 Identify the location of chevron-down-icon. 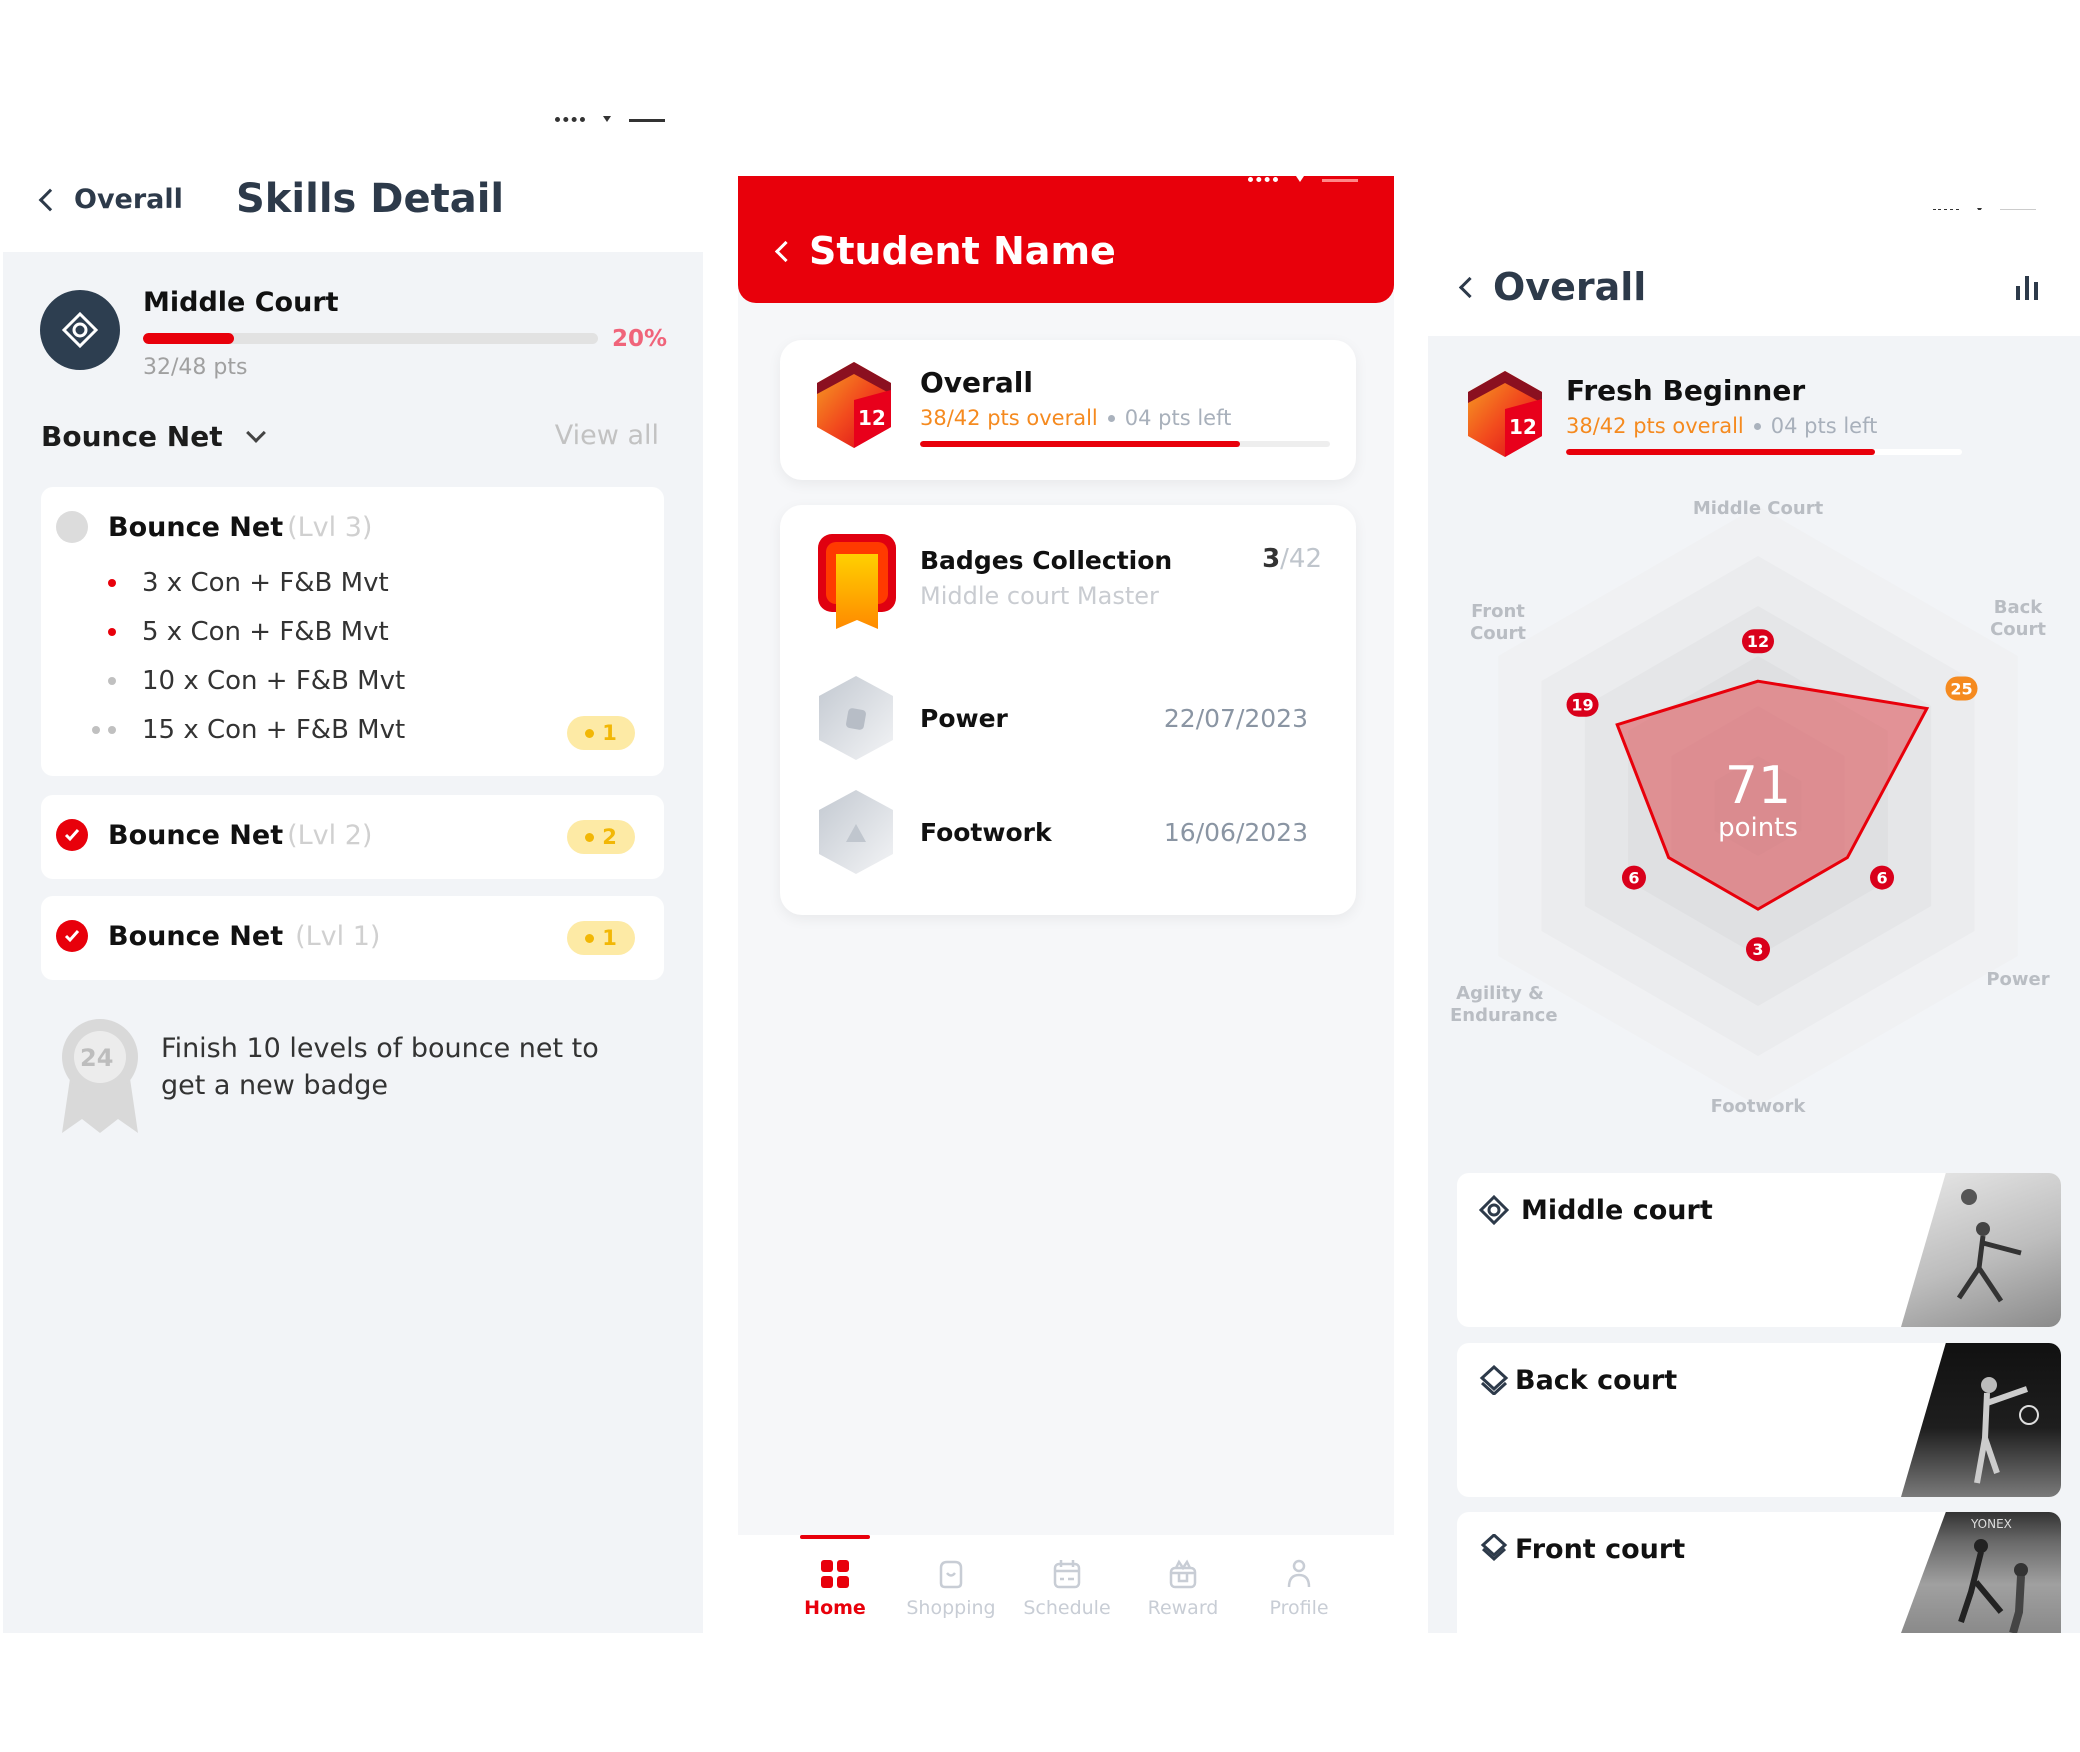
(255, 432).